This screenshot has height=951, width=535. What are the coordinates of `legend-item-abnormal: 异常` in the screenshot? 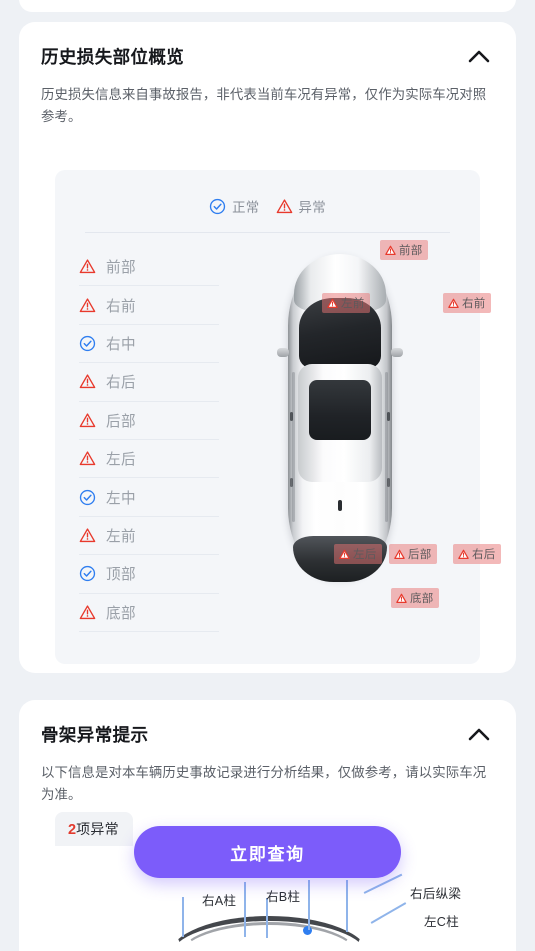 It's located at (301, 206).